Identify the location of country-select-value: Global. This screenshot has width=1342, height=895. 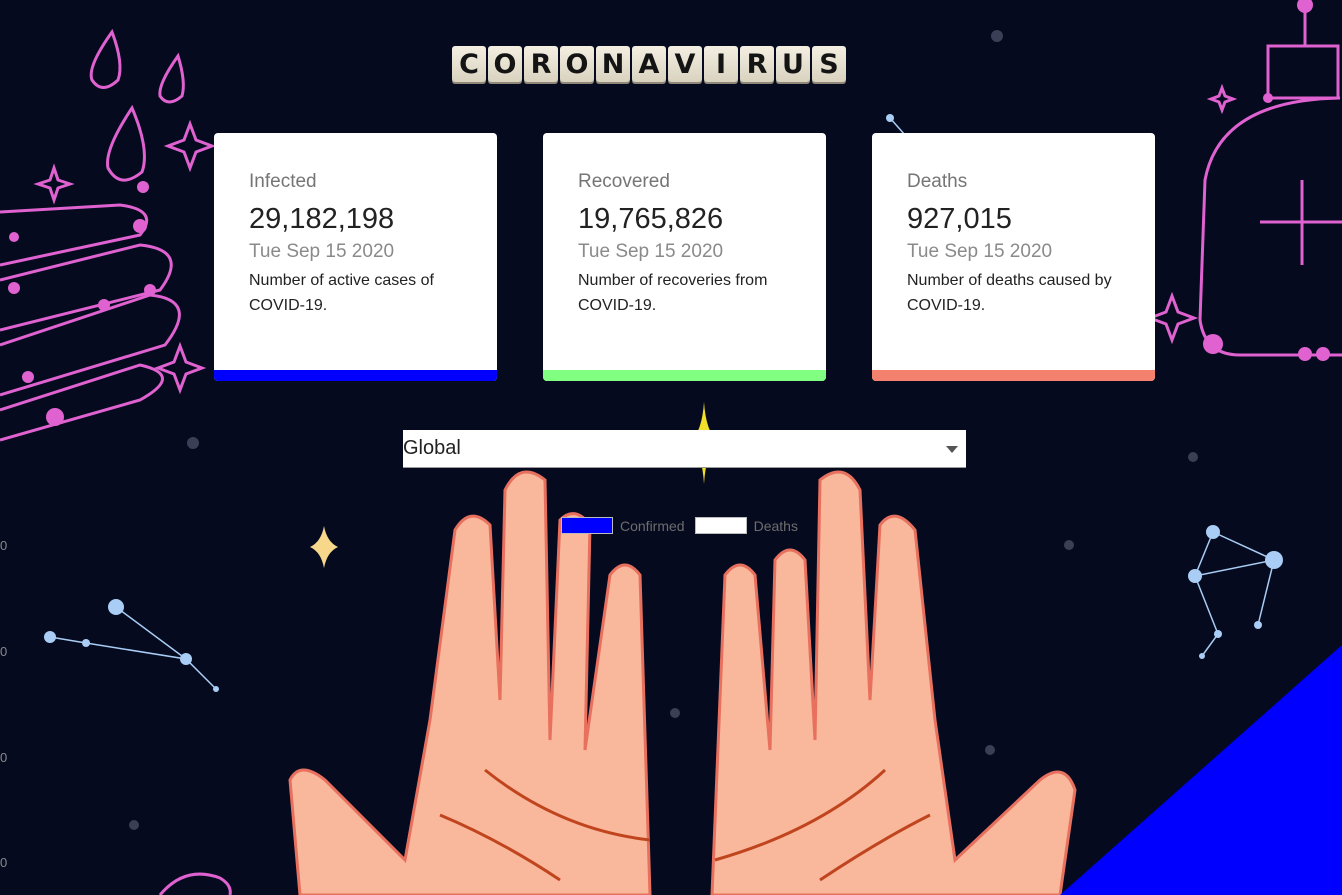
(432, 448).